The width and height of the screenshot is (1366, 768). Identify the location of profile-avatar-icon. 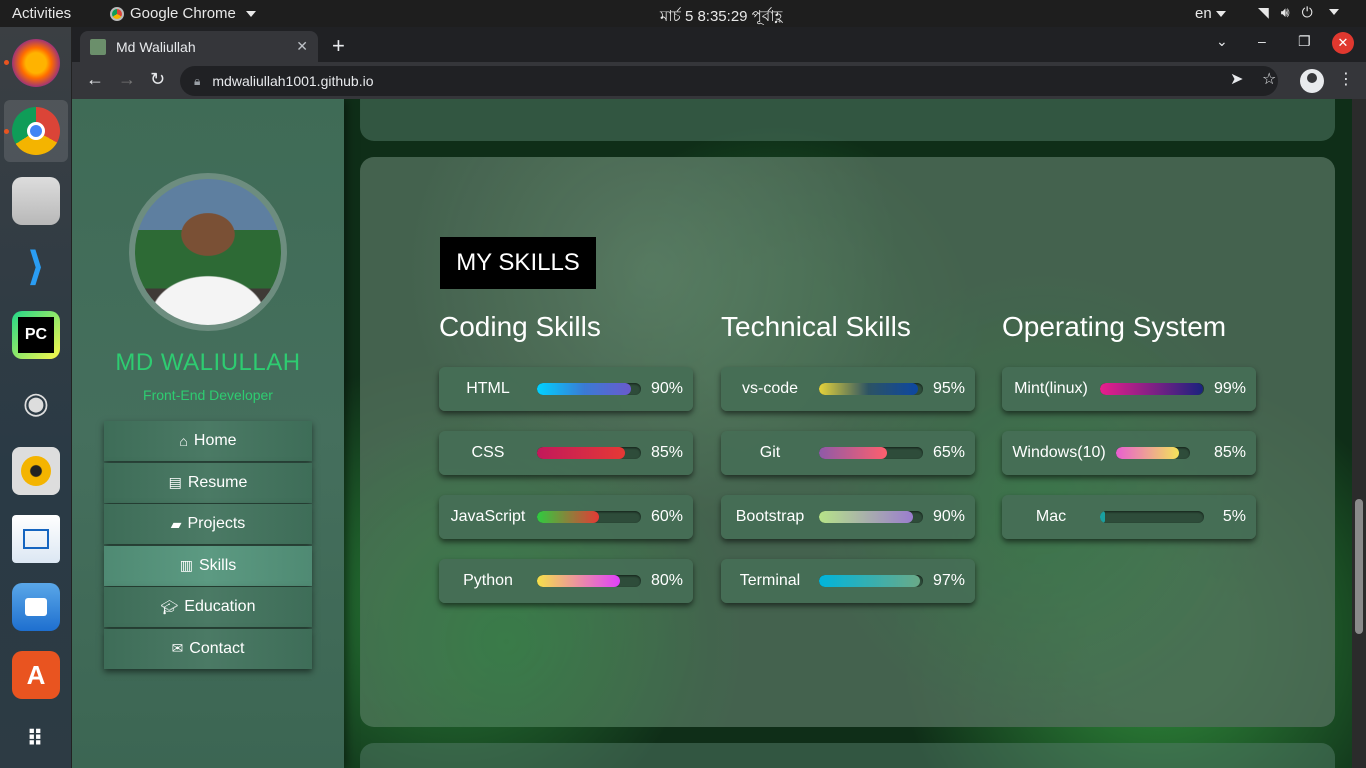
(1312, 81).